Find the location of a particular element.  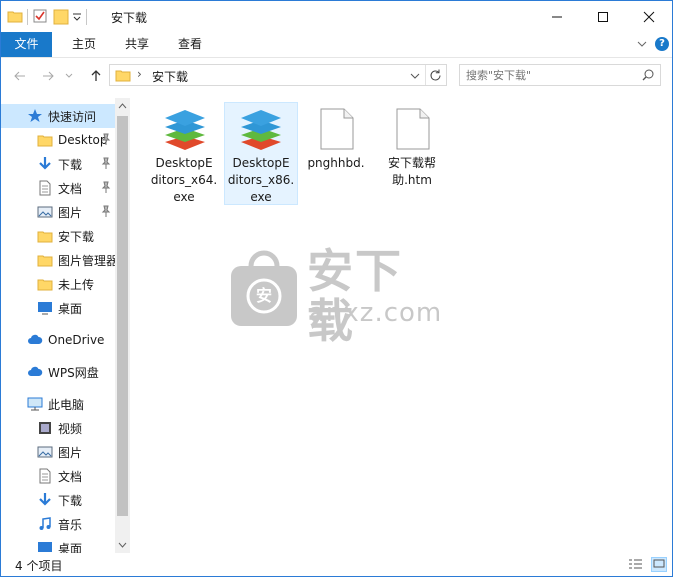

sidebar-item: 视频 is located at coordinates (58, 428).